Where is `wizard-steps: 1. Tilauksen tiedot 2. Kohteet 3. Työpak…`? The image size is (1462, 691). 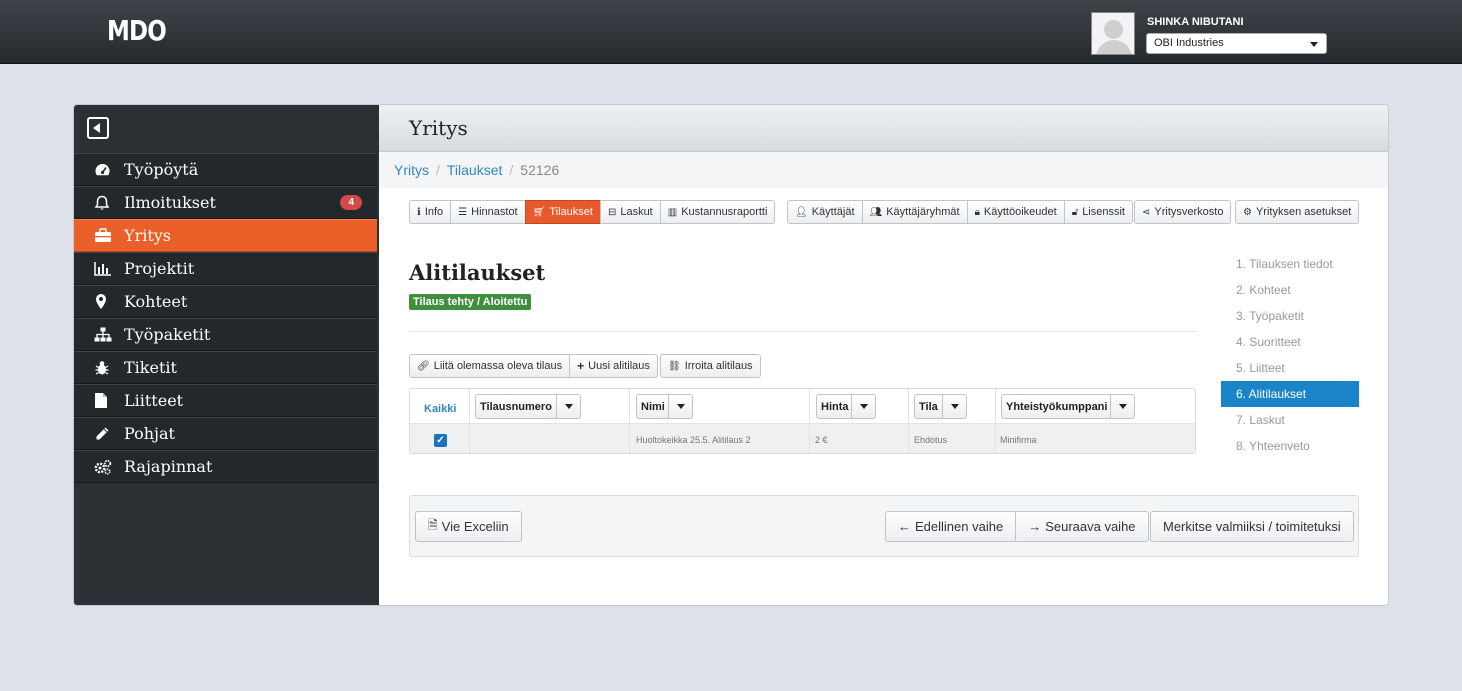
wizard-steps: 1. Tilauksen tiedot 2. Kohteet 3. Työpak… is located at coordinates (1290, 355).